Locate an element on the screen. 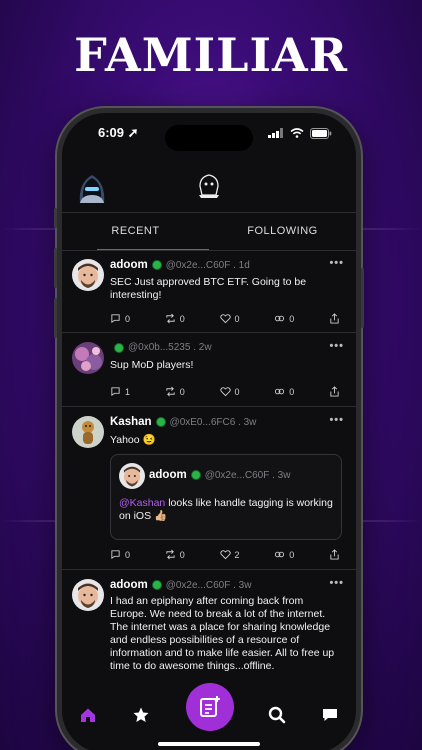 The height and width of the screenshot is (750, 422). comment-button: 1 is located at coordinates (120, 391).